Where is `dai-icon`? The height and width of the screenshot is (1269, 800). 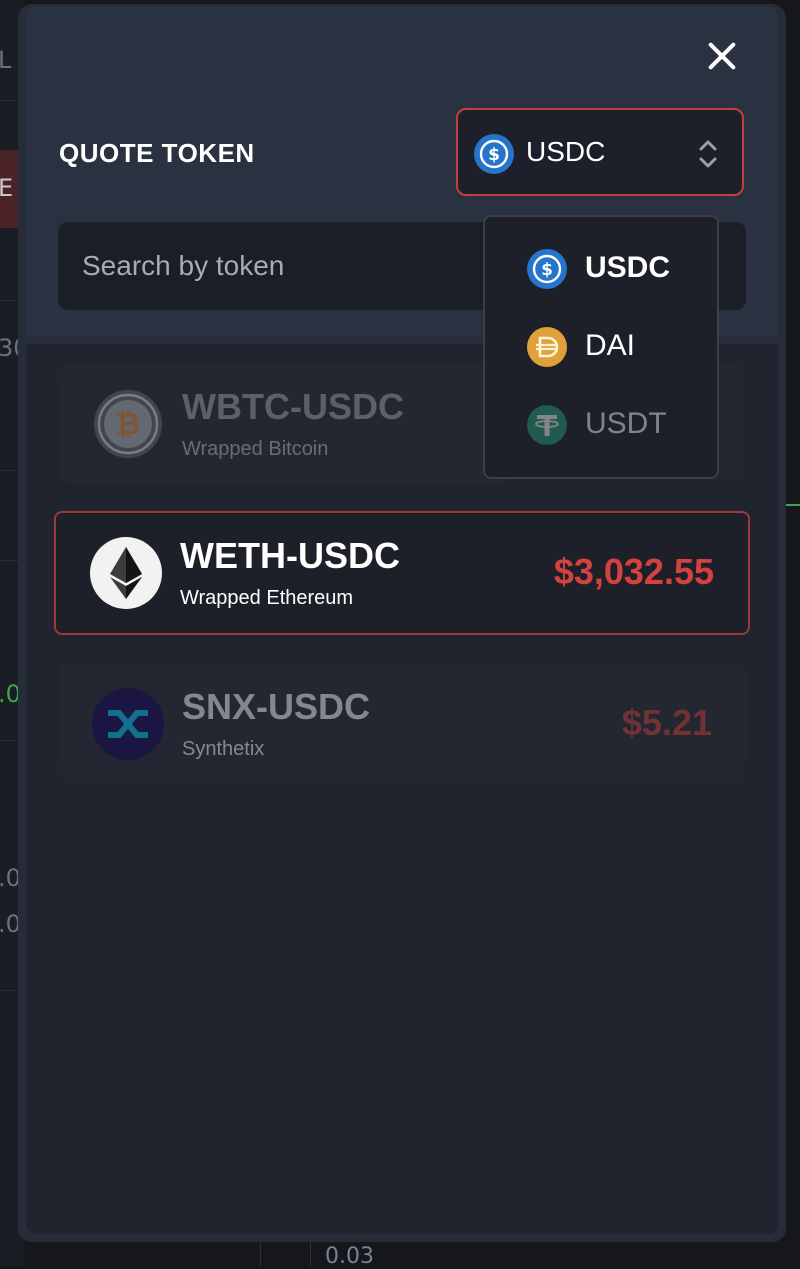 dai-icon is located at coordinates (547, 349).